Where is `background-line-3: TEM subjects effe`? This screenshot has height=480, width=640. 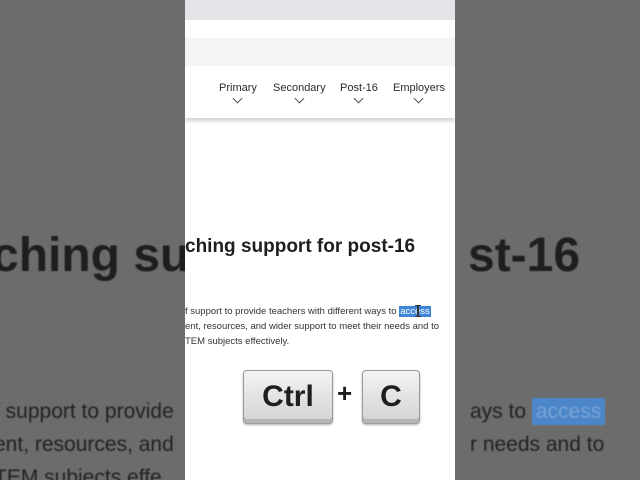 background-line-3: TEM subjects effe is located at coordinates (81, 473).